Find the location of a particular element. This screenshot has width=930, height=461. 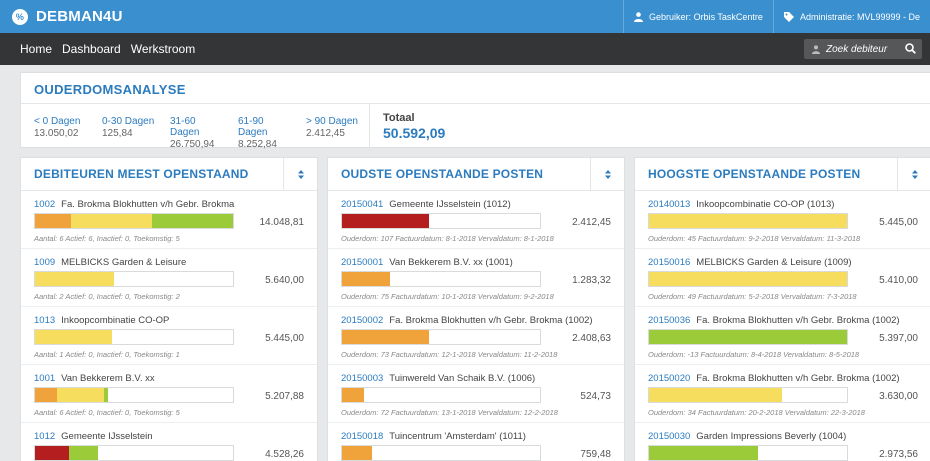

search-input: Zoek debiteur is located at coordinates (863, 49).